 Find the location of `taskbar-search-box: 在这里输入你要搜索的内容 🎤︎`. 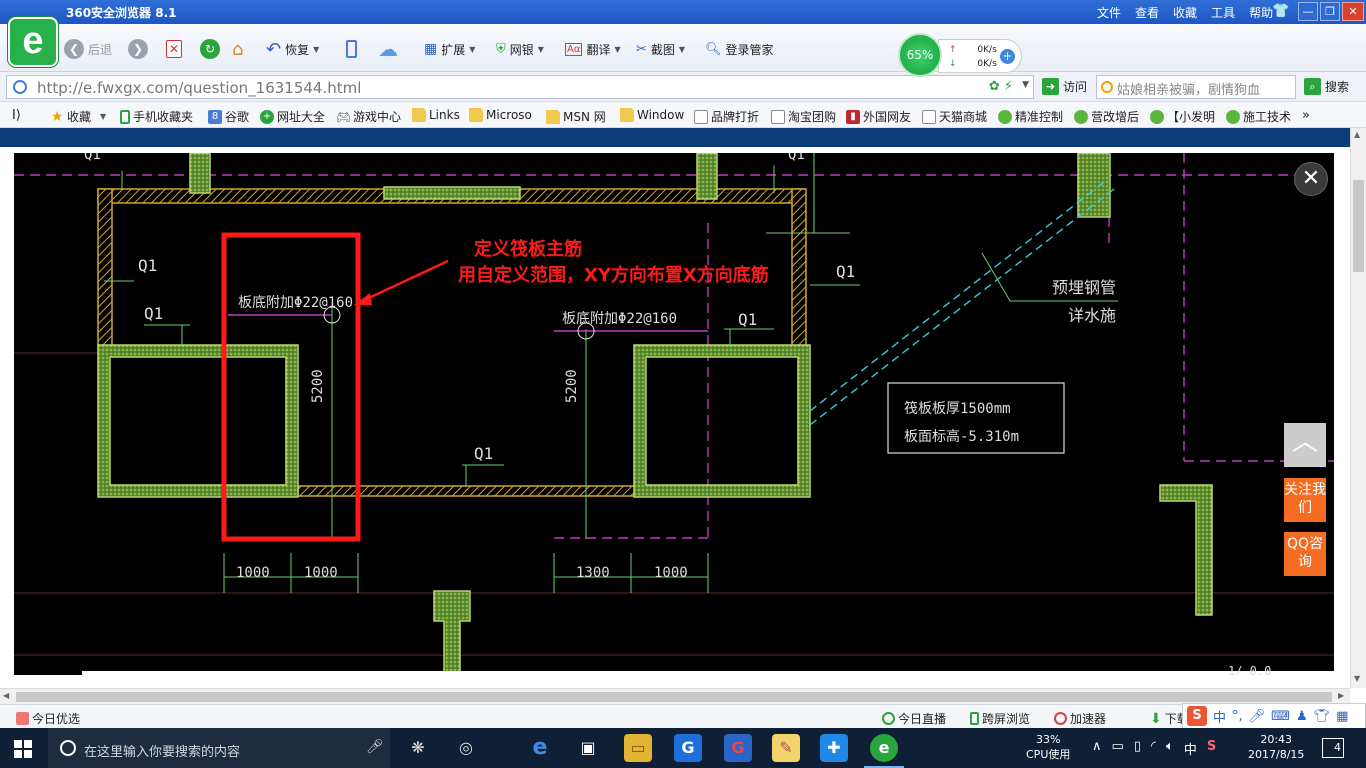

taskbar-search-box: 在这里输入你要搜索的内容 🎤︎ is located at coordinates (219, 748).